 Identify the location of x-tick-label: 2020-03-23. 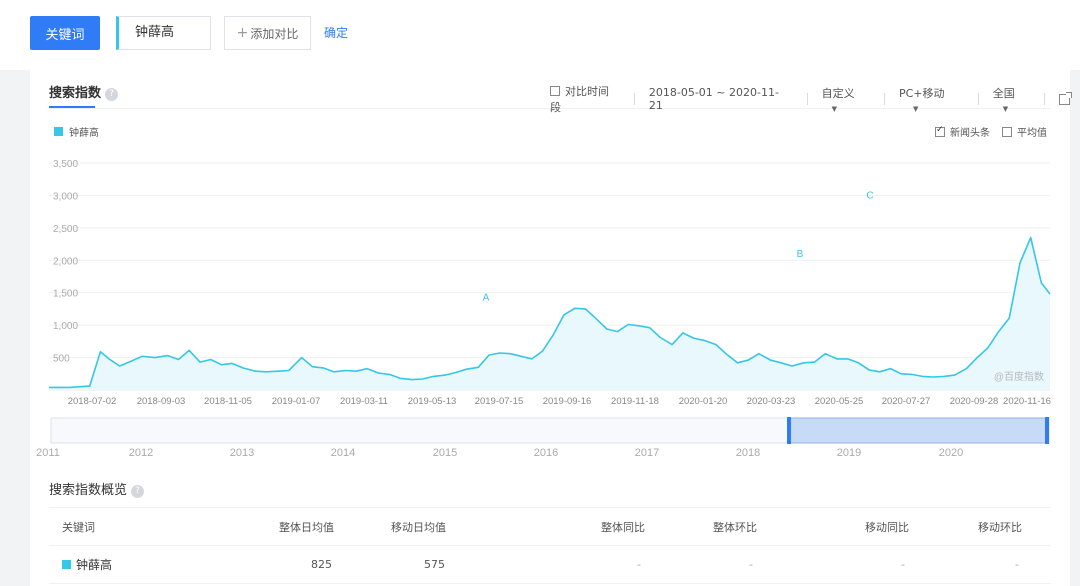
(771, 401).